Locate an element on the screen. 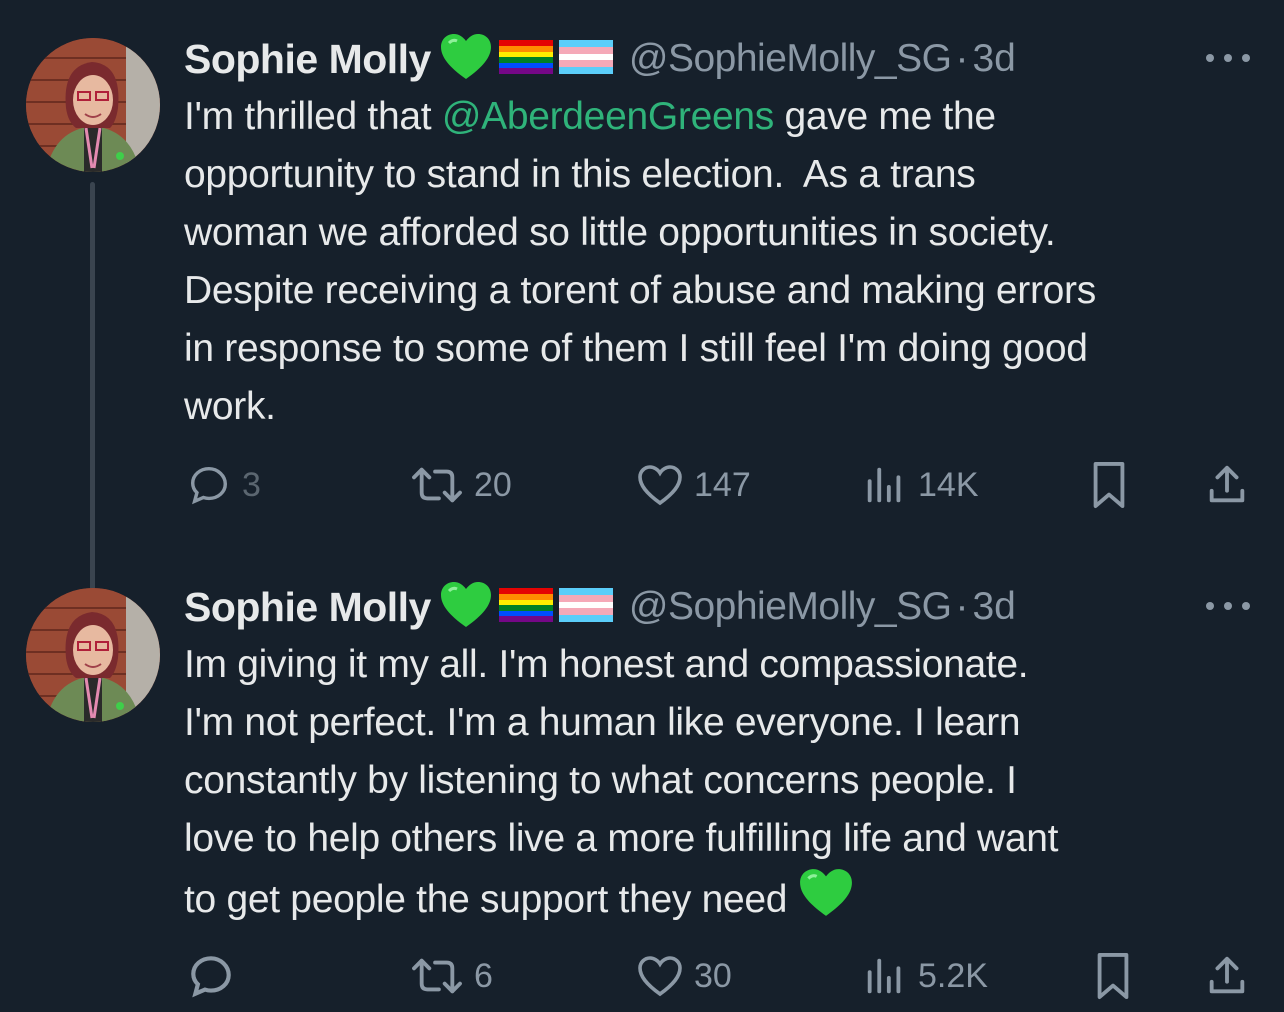  tweet-actions: 6 30 5.2K is located at coordinates (642, 976).